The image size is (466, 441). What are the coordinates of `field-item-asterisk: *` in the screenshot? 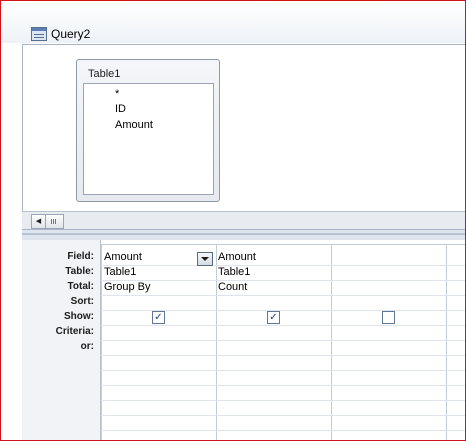 It's located at (117, 94).